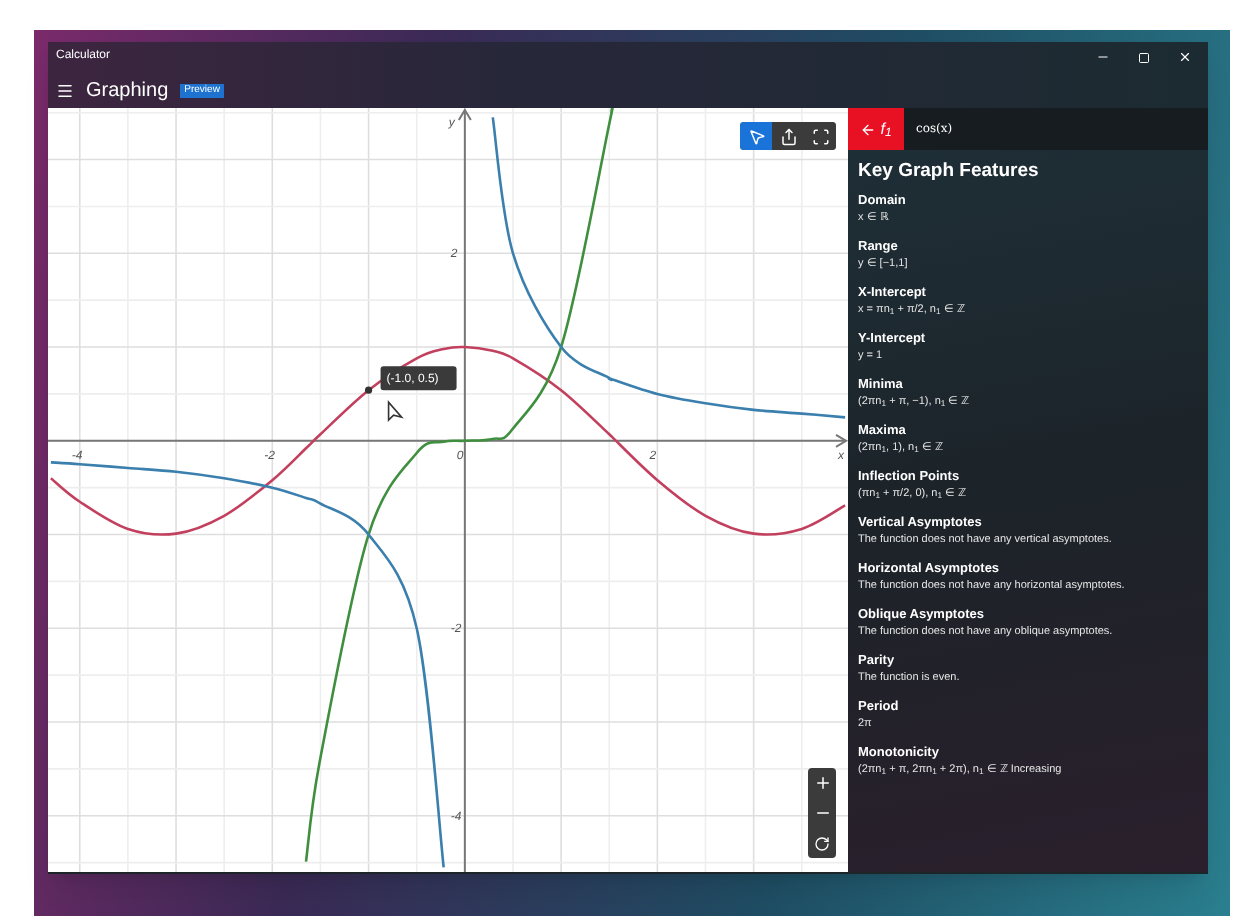 This screenshot has height=916, width=1260. Describe the element at coordinates (65, 90) in the screenshot. I see `menu-icon` at that location.